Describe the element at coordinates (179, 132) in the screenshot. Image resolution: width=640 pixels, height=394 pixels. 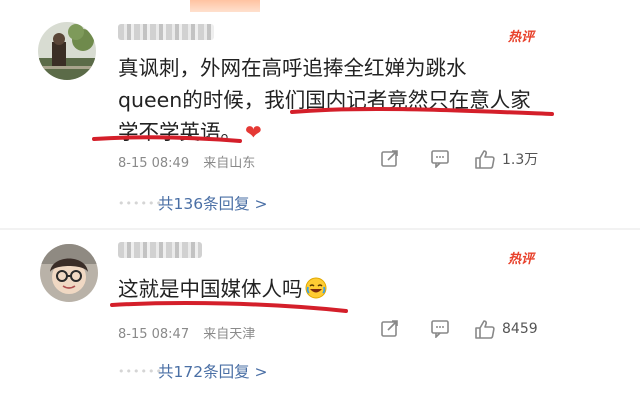
I see `comment-text-line-content: 学不学英语。` at that location.